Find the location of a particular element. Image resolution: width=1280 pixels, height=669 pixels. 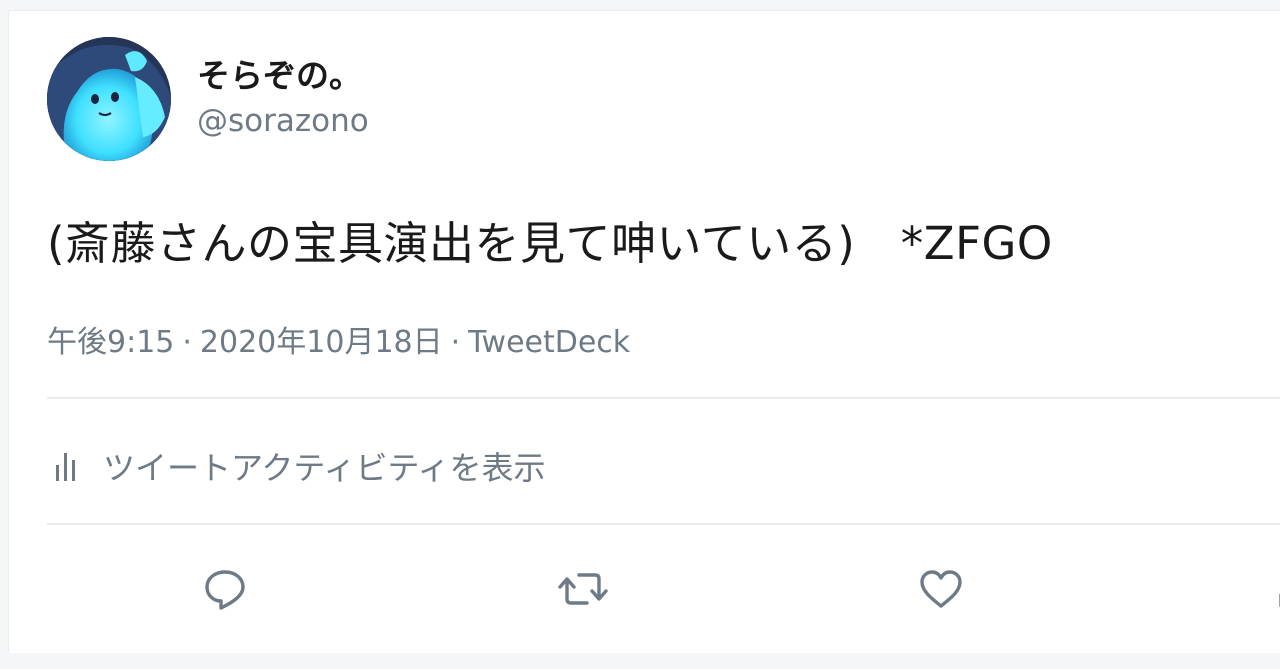

tweet-time: 午後9:15 is located at coordinates (110, 342).